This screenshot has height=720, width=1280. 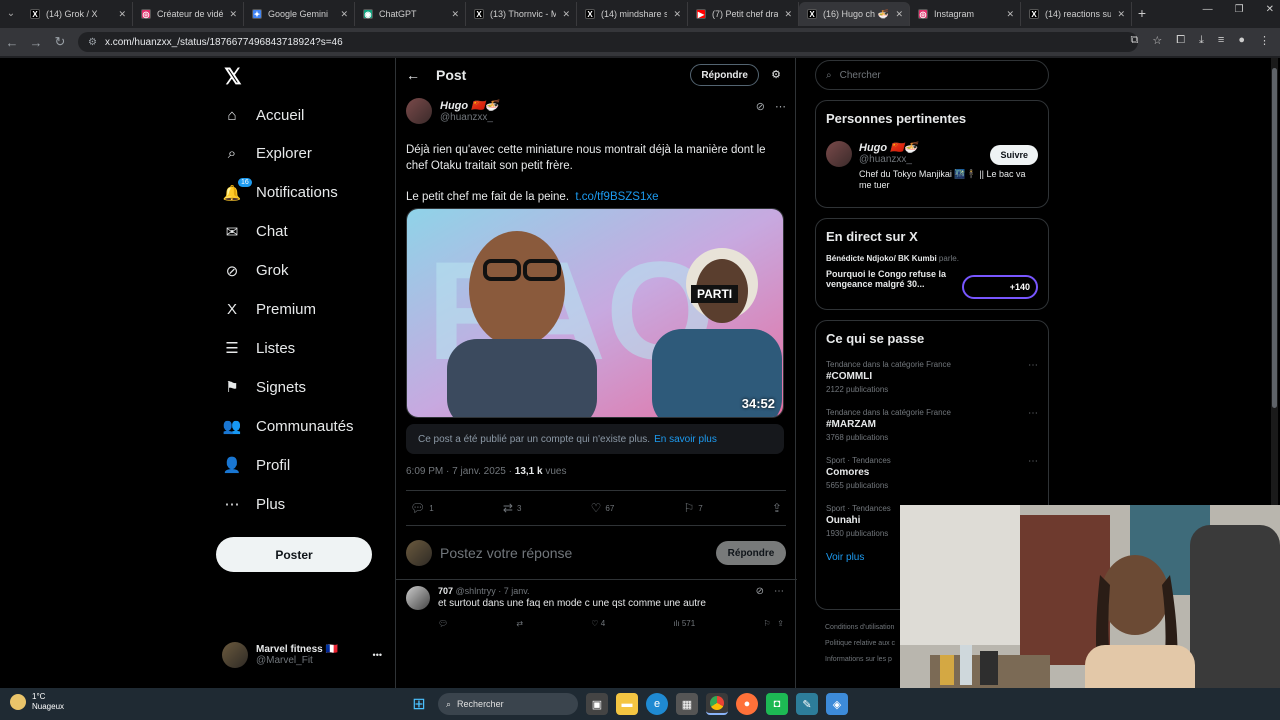 I want to click on nav-item-explorer: ⌕ Explorer, so click(x=267, y=154).